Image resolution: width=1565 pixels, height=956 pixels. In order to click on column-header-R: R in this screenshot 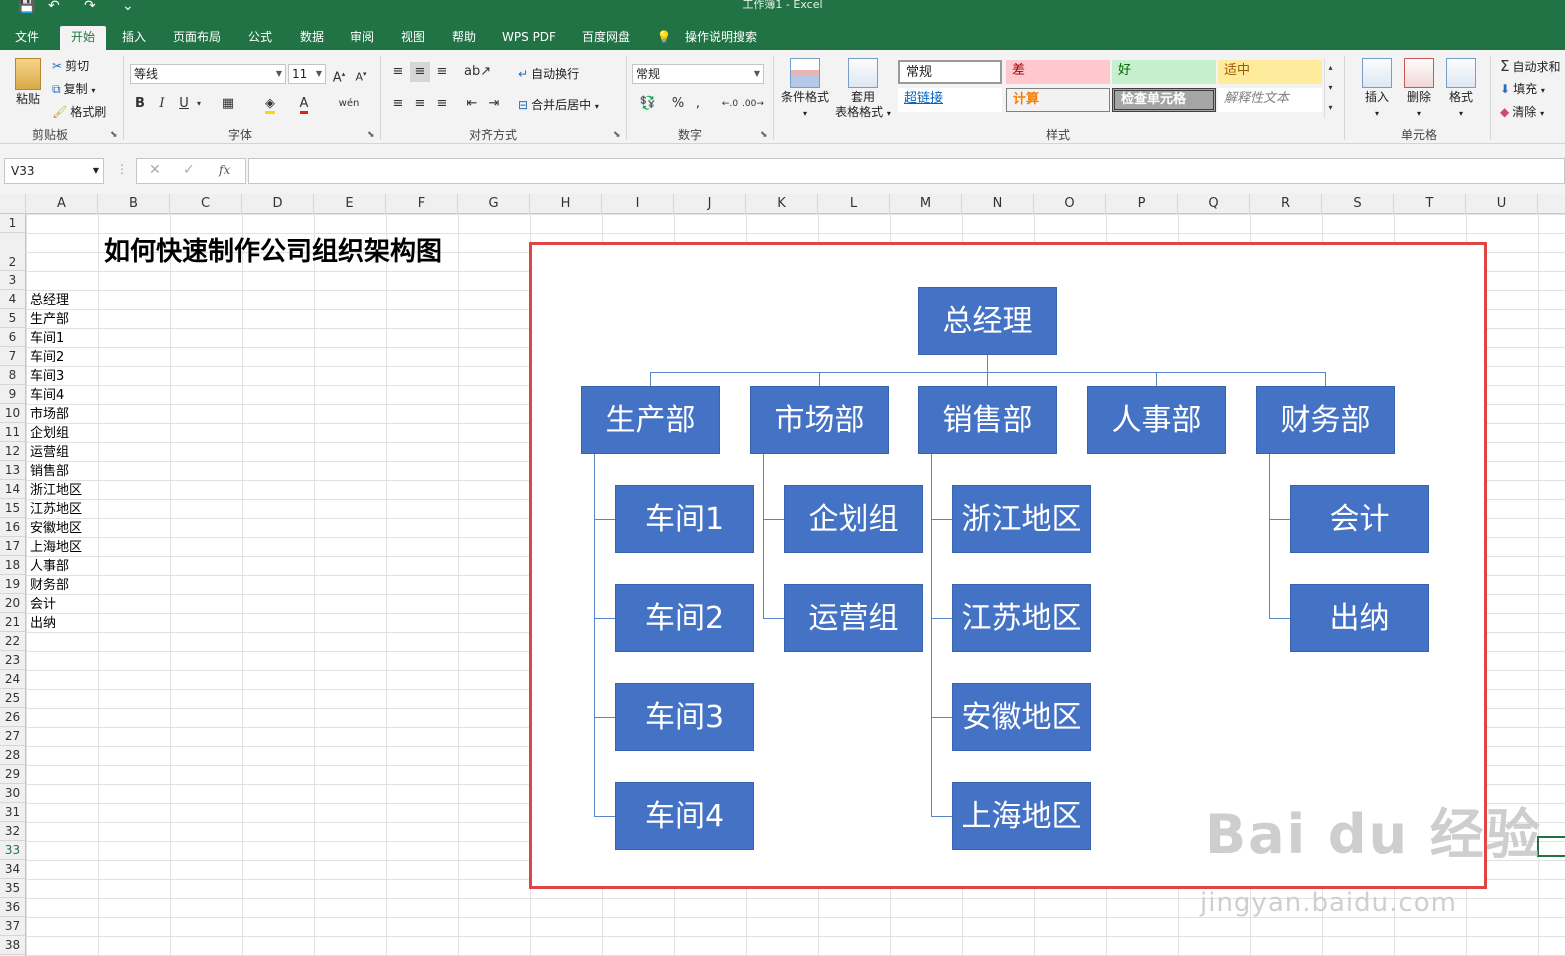, I will do `click(1286, 204)`.